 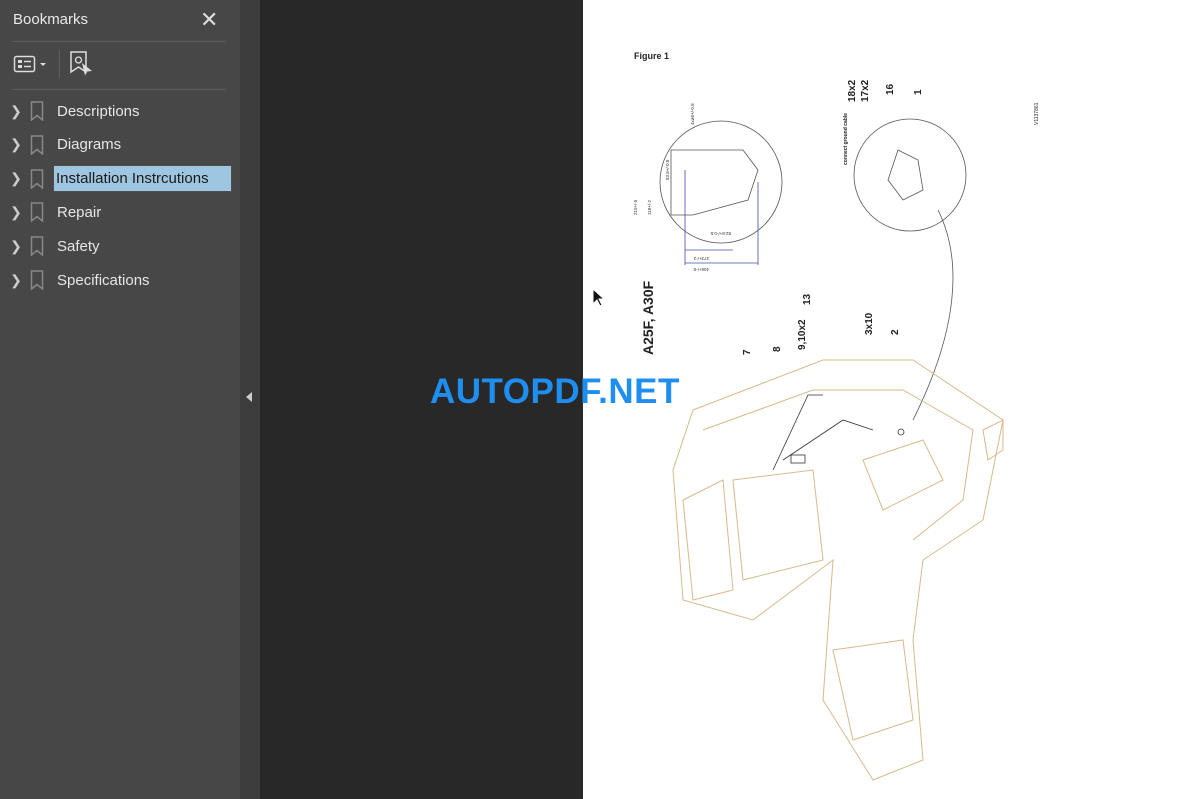 I want to click on bookmark-label: Repair, so click(x=79, y=212).